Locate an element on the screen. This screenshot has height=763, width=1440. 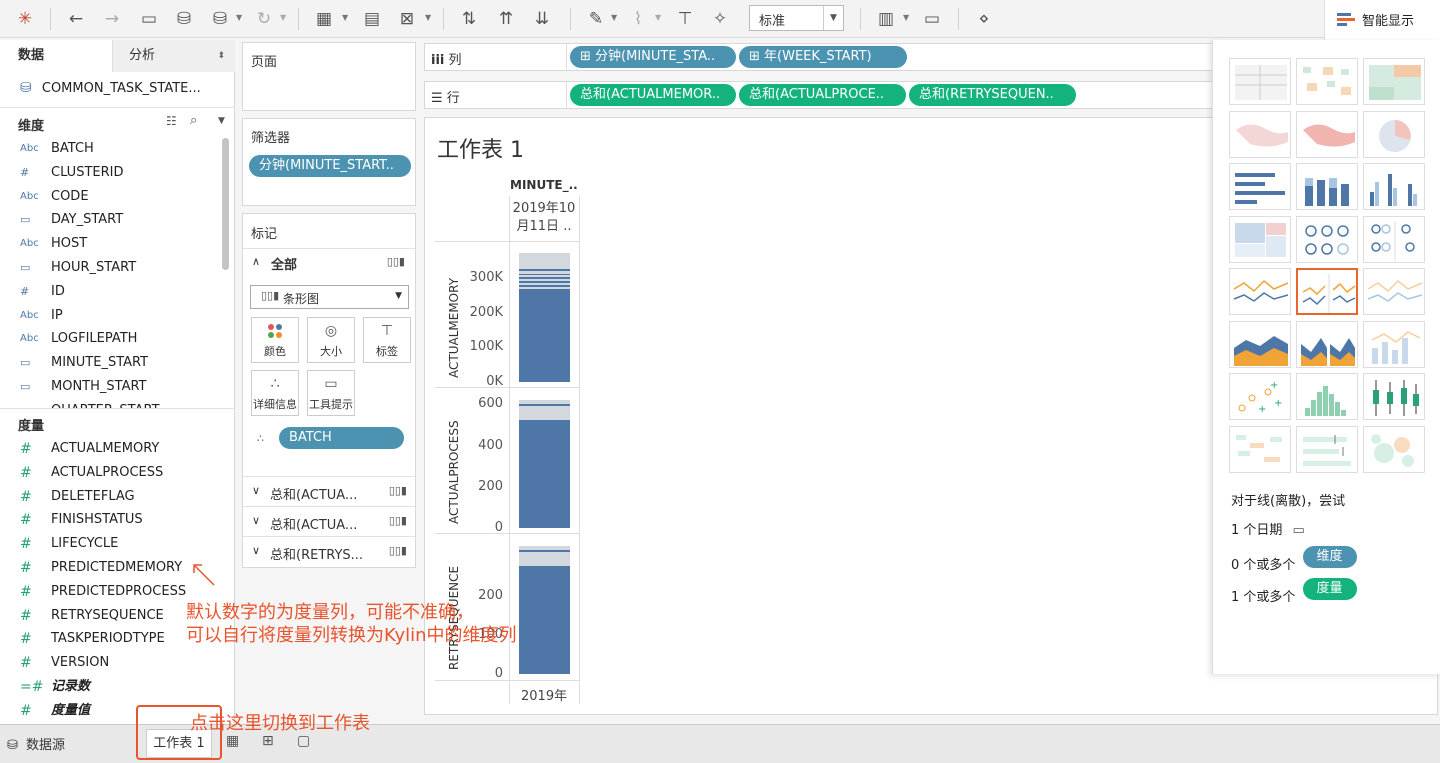
area-continuous-thumb is located at coordinates (1260, 344).